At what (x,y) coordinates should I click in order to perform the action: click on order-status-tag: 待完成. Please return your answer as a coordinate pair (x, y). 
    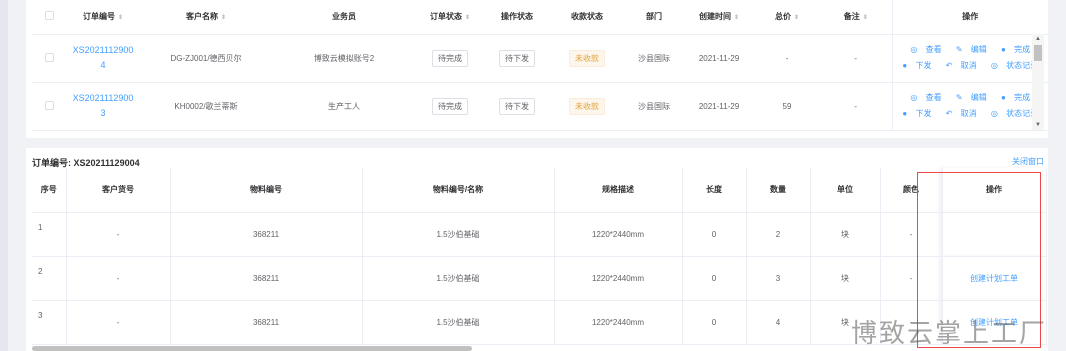
    Looking at the image, I should click on (450, 58).